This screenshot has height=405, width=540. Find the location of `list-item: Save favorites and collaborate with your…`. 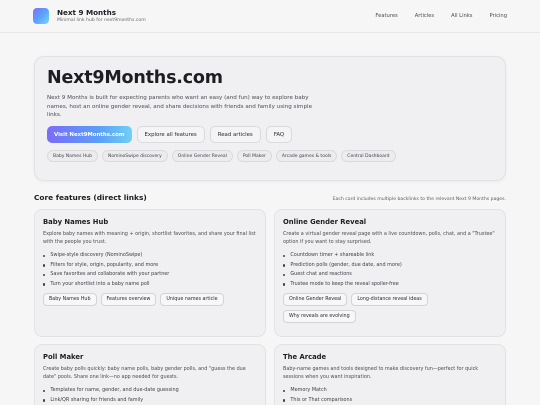

list-item: Save favorites and collaborate with your… is located at coordinates (150, 275).